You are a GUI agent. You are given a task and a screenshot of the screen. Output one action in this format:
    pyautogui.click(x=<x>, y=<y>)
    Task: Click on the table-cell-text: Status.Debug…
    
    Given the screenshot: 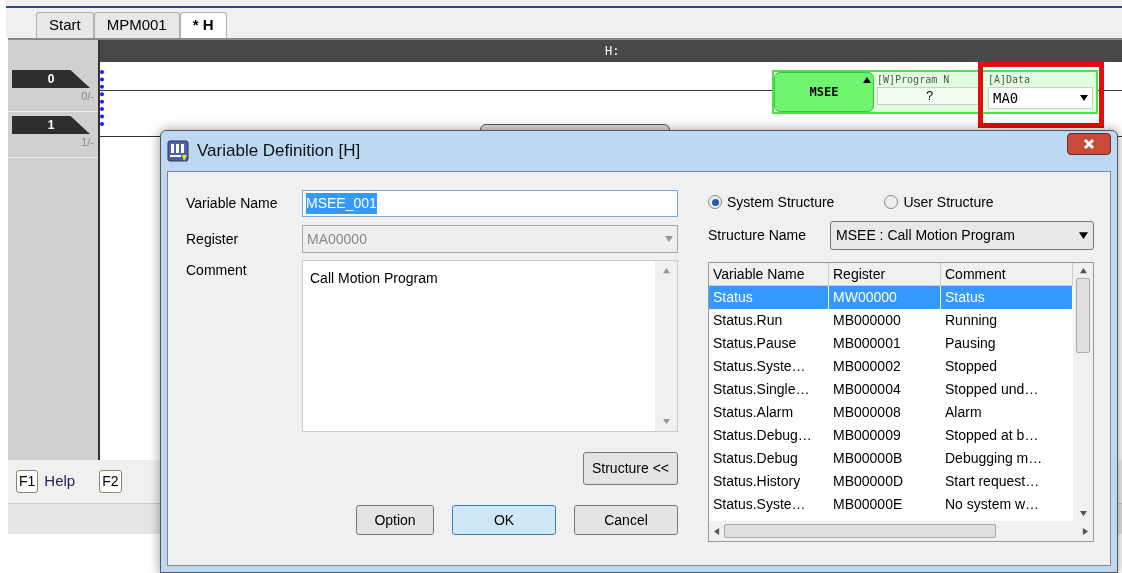 What is the action you would take?
    pyautogui.click(x=762, y=435)
    